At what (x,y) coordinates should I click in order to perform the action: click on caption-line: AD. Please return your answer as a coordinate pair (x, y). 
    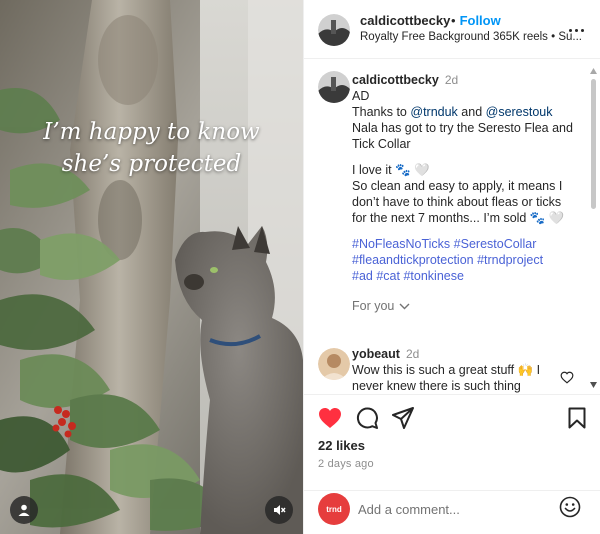
    Looking at the image, I should click on (361, 96).